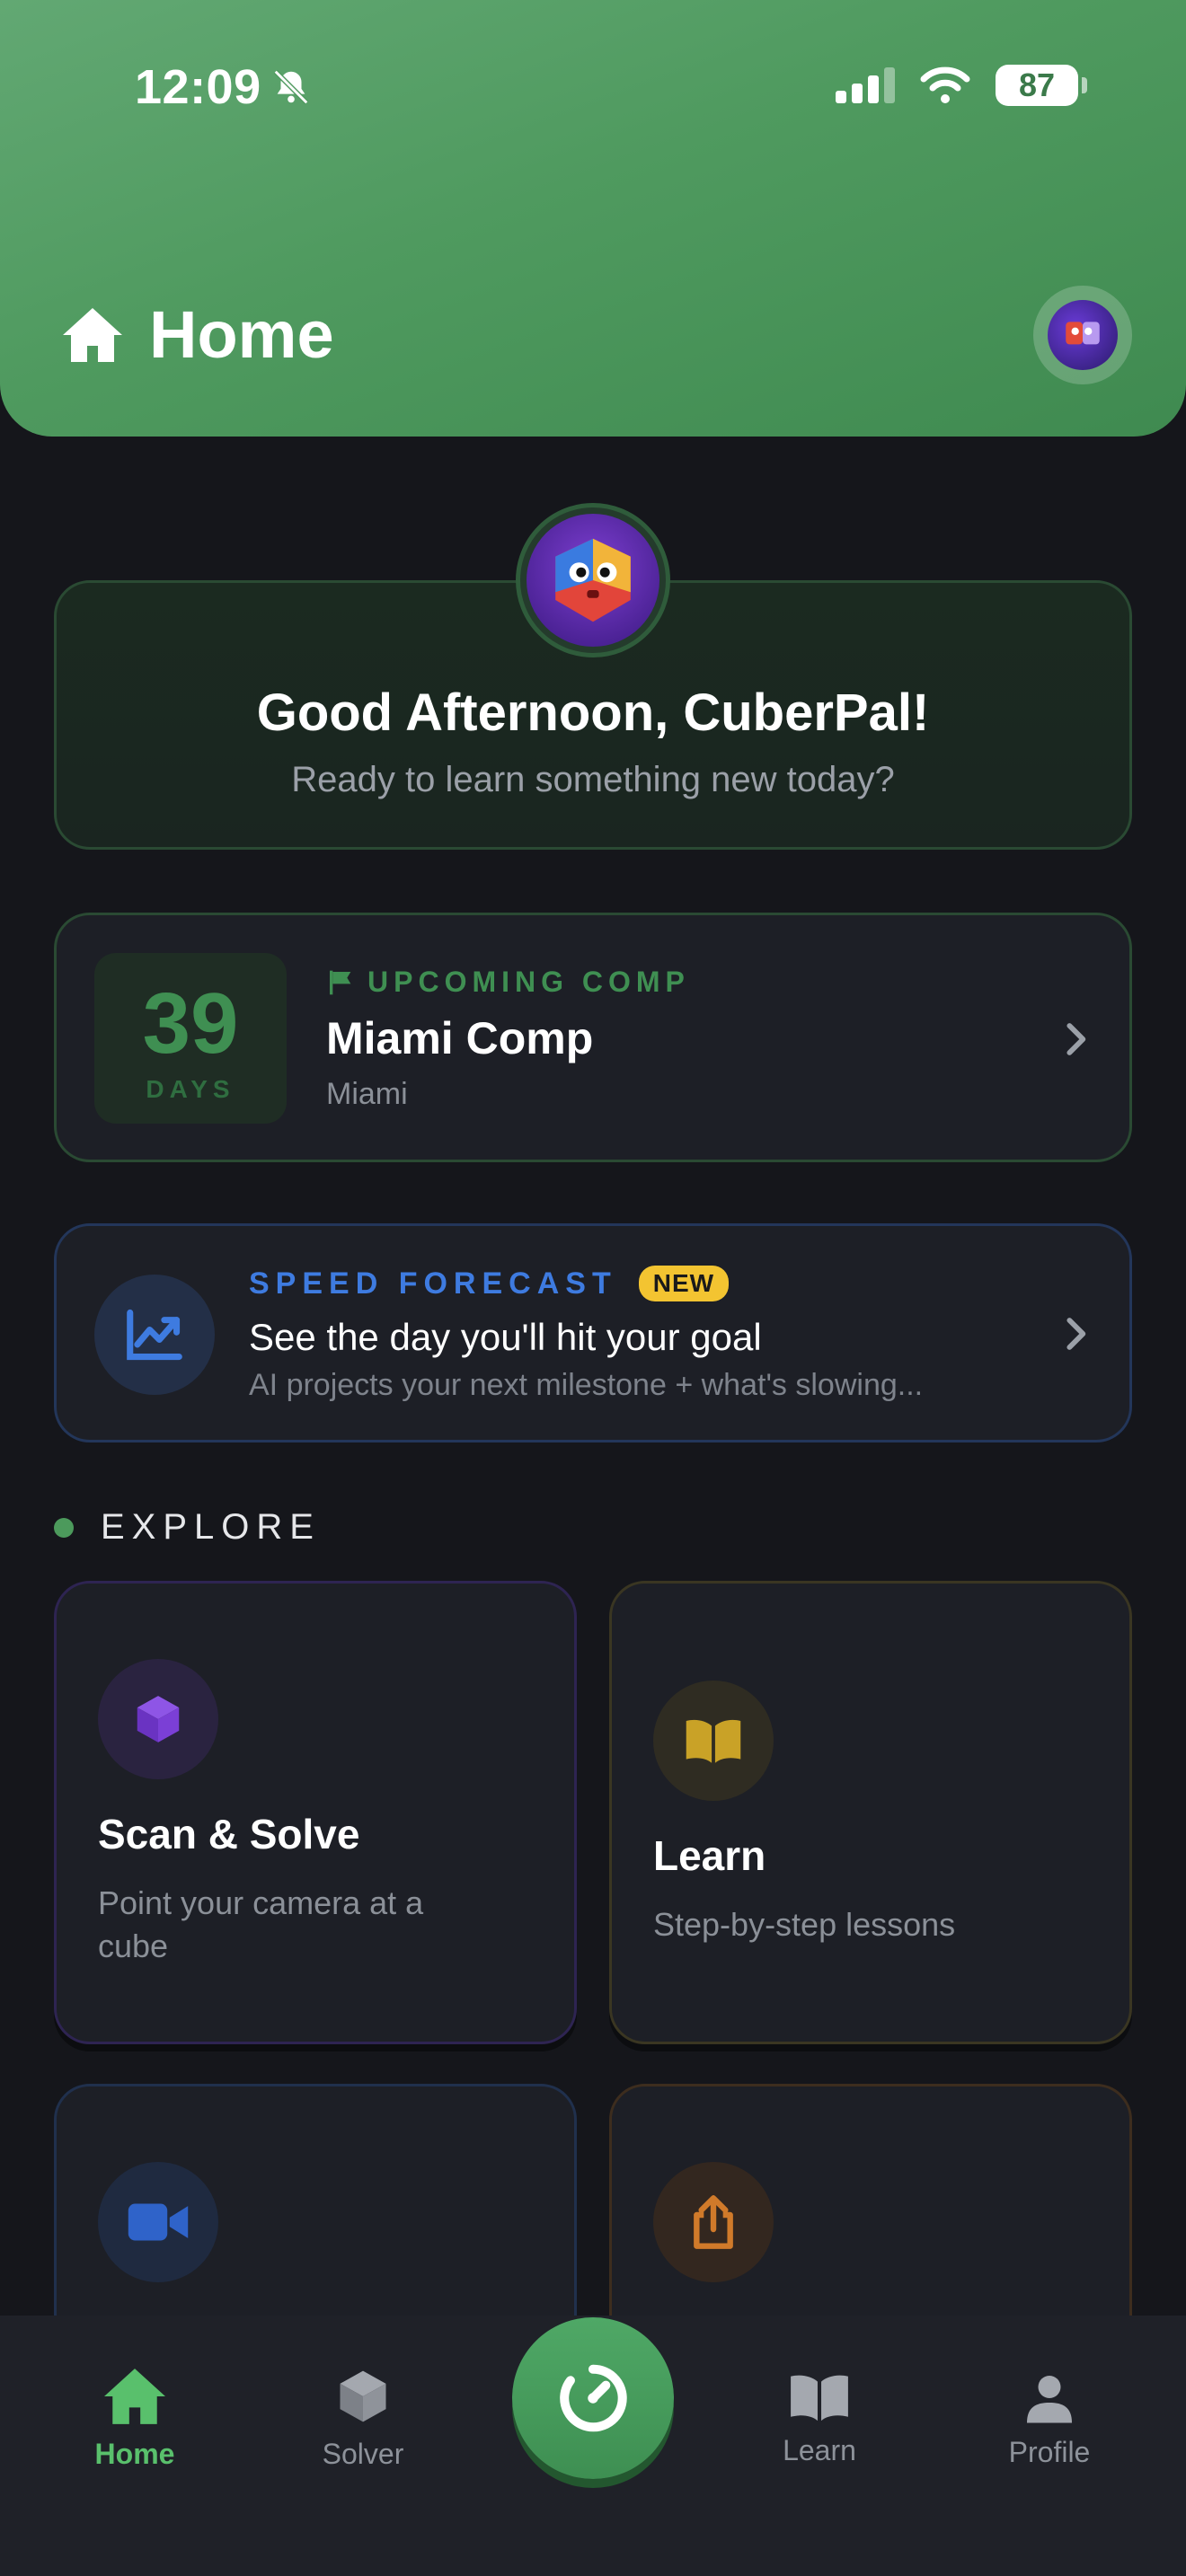 The image size is (1186, 2576). I want to click on tab-label: Profile, so click(1049, 2452).